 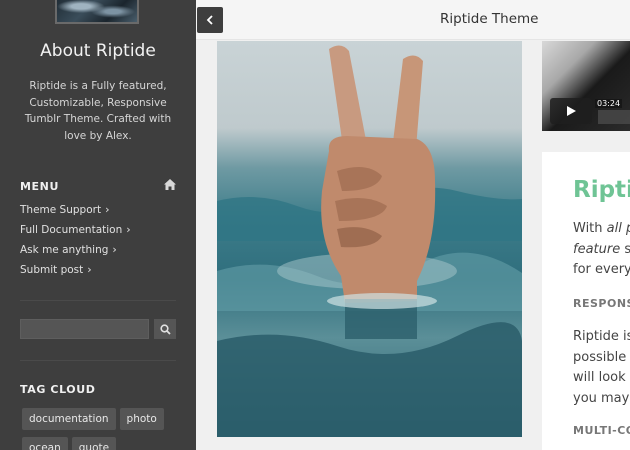 I want to click on search-input, so click(x=84, y=329).